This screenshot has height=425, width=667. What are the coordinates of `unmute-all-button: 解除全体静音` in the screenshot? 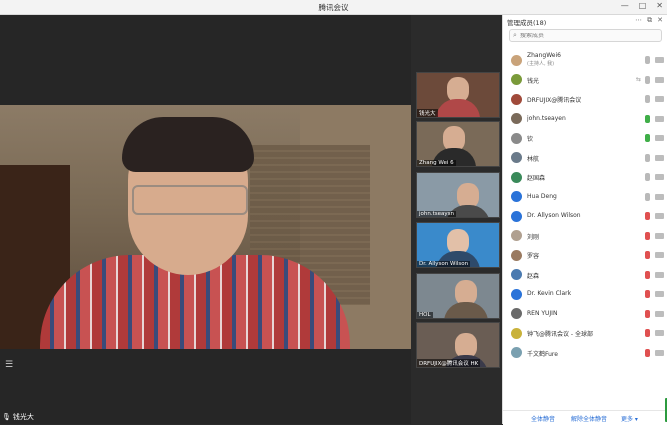 It's located at (589, 418).